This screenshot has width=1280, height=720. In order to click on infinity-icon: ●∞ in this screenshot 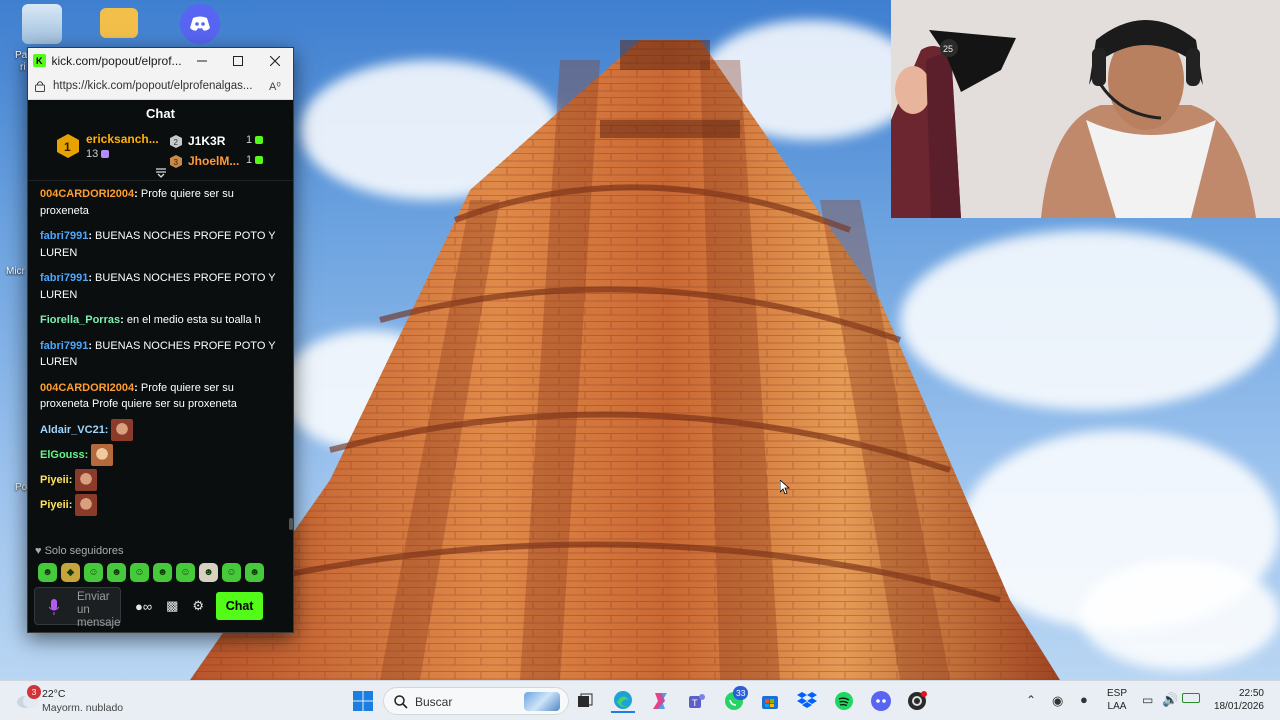, I will do `click(143, 606)`.